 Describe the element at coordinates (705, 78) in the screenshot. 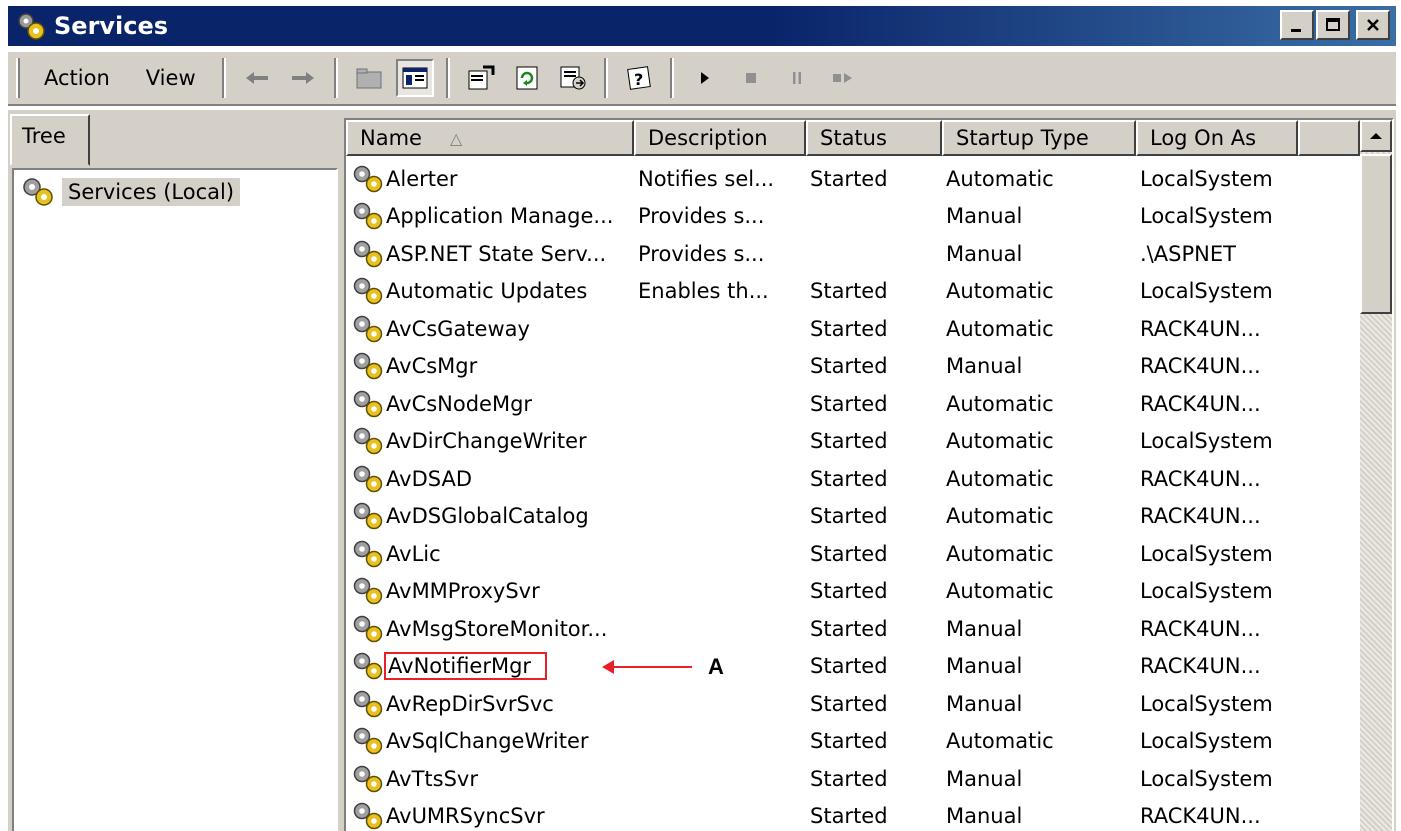

I see `start-service-button` at that location.